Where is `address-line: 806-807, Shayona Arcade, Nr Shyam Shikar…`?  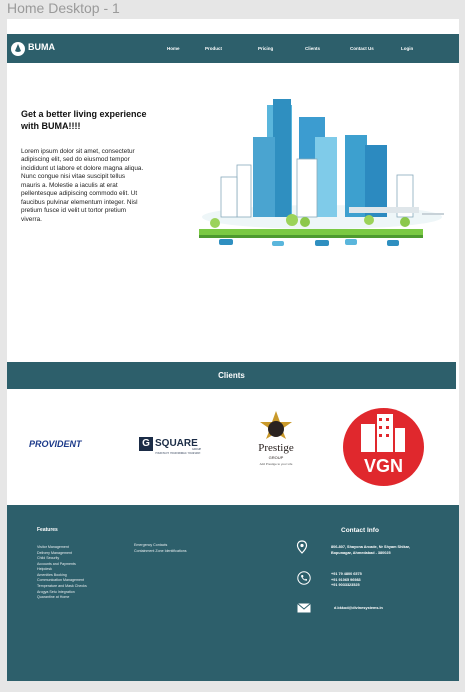 address-line: 806-807, Shayona Arcade, Nr Shyam Shikar… is located at coordinates (371, 547).